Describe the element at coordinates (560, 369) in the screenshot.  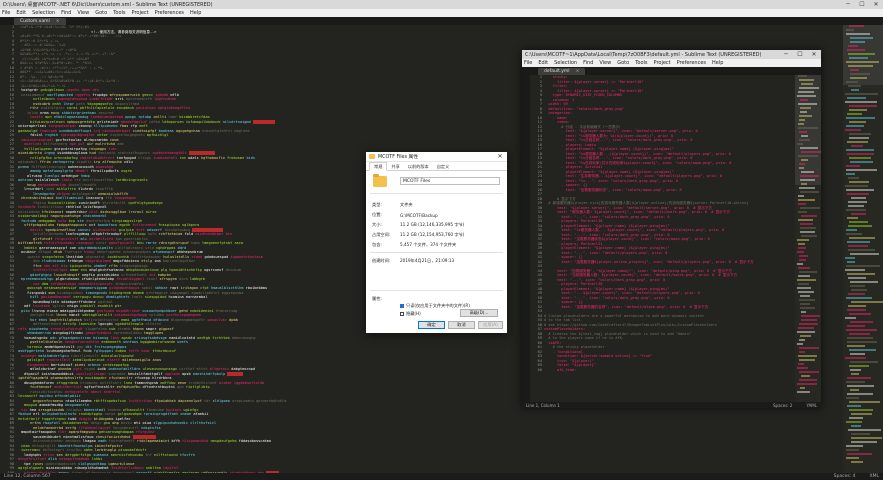
I see `code-line: afk_time:` at that location.